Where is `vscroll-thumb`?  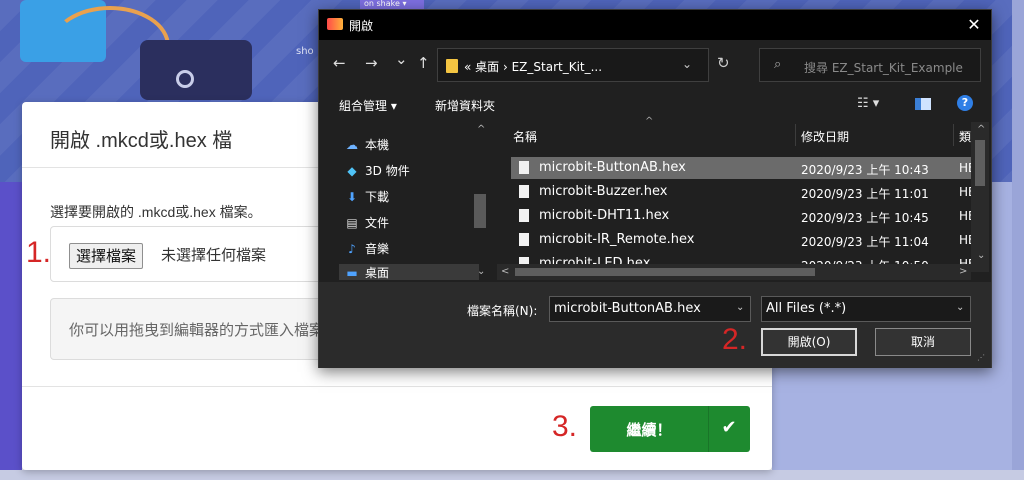 vscroll-thumb is located at coordinates (980, 163).